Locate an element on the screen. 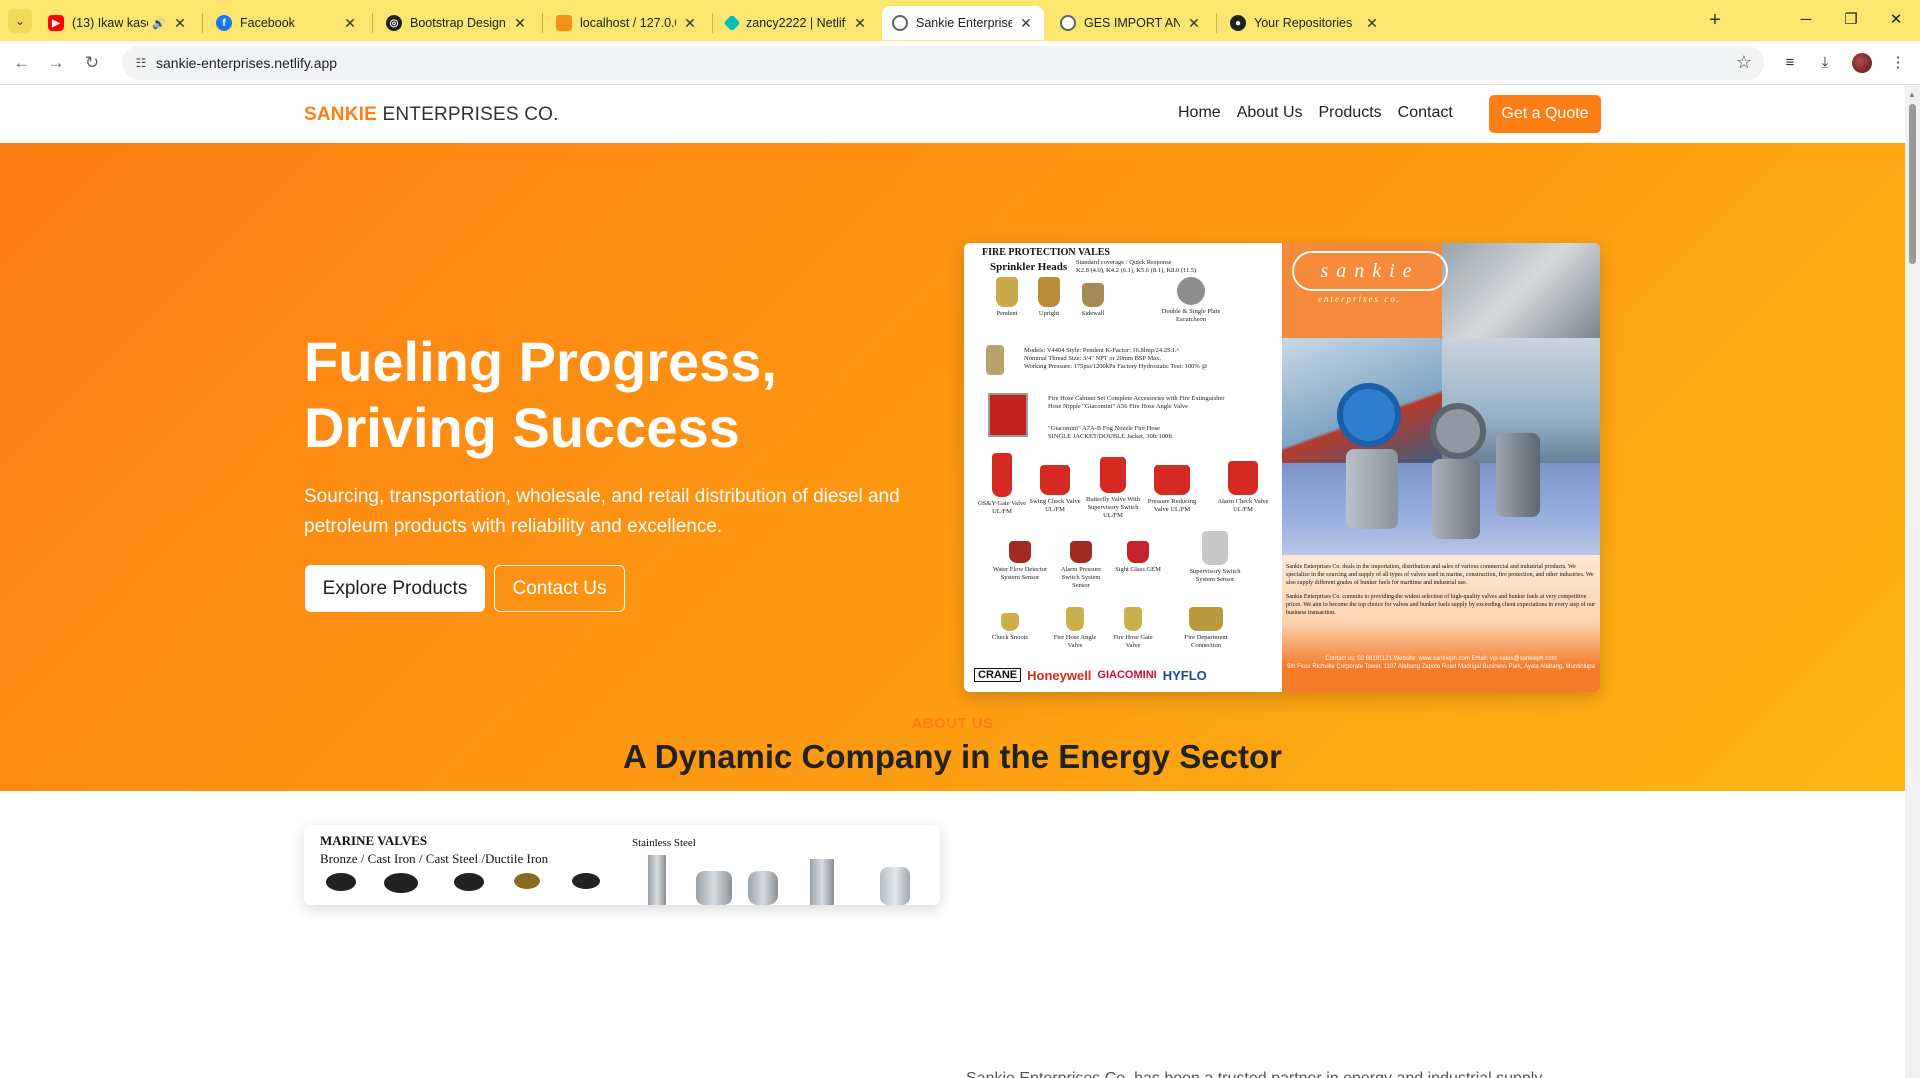 Image resolution: width=1920 pixels, height=1078 pixels. browser-tab-github: ● Your Repositories ✕ is located at coordinates (1305, 23).